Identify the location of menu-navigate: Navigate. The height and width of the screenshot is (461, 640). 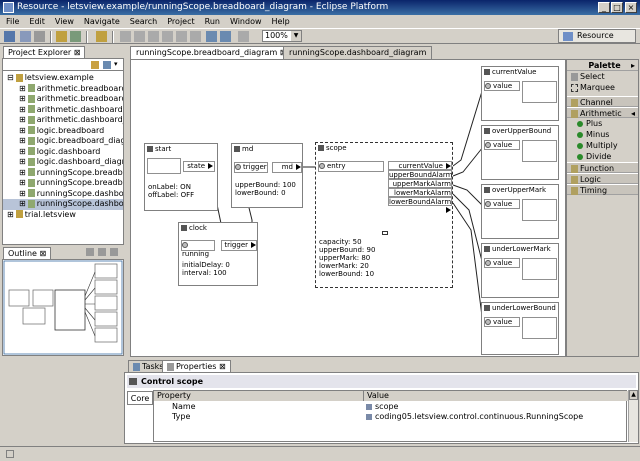
(102, 21).